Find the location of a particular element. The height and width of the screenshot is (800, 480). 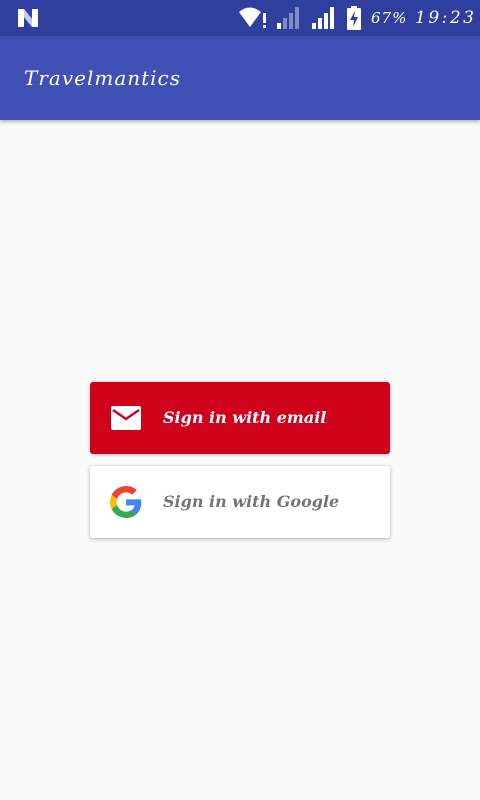

battery-charging-icon is located at coordinates (354, 18).